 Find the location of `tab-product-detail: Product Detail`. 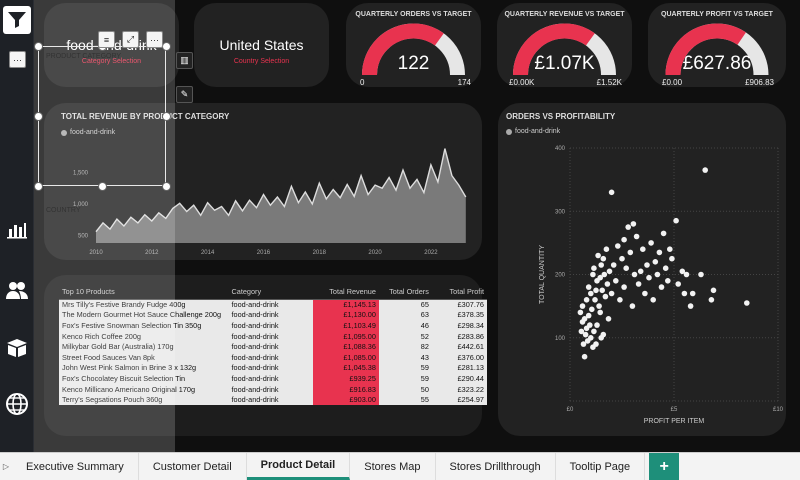

tab-product-detail: Product Detail is located at coordinates (298, 466).